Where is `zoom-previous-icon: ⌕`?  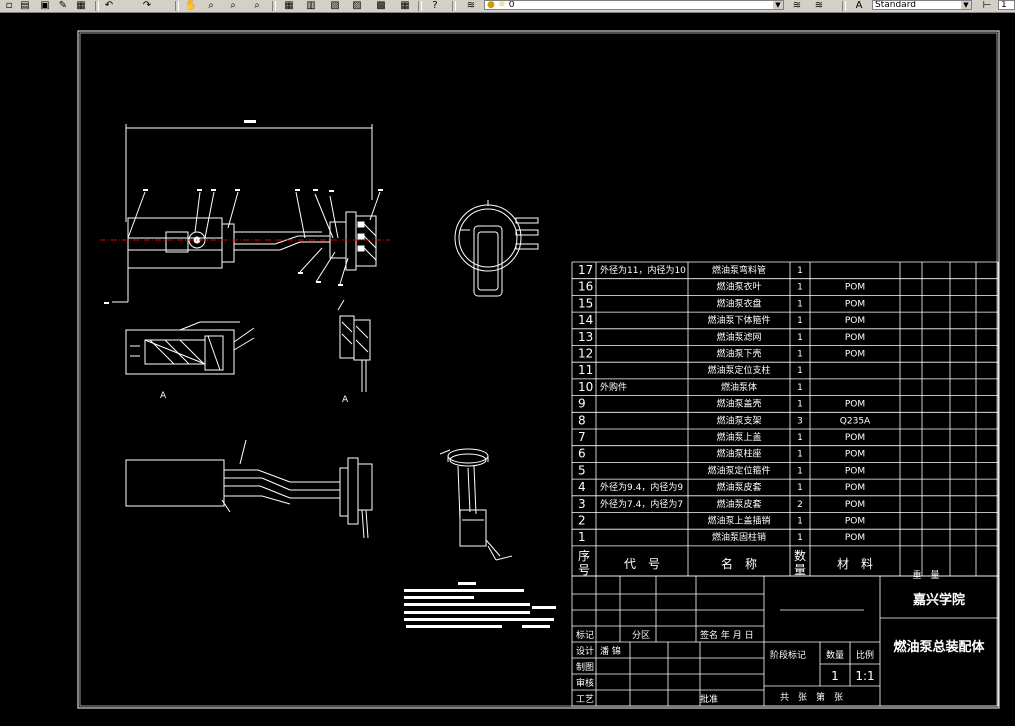
zoom-previous-icon: ⌕ is located at coordinates (257, 5).